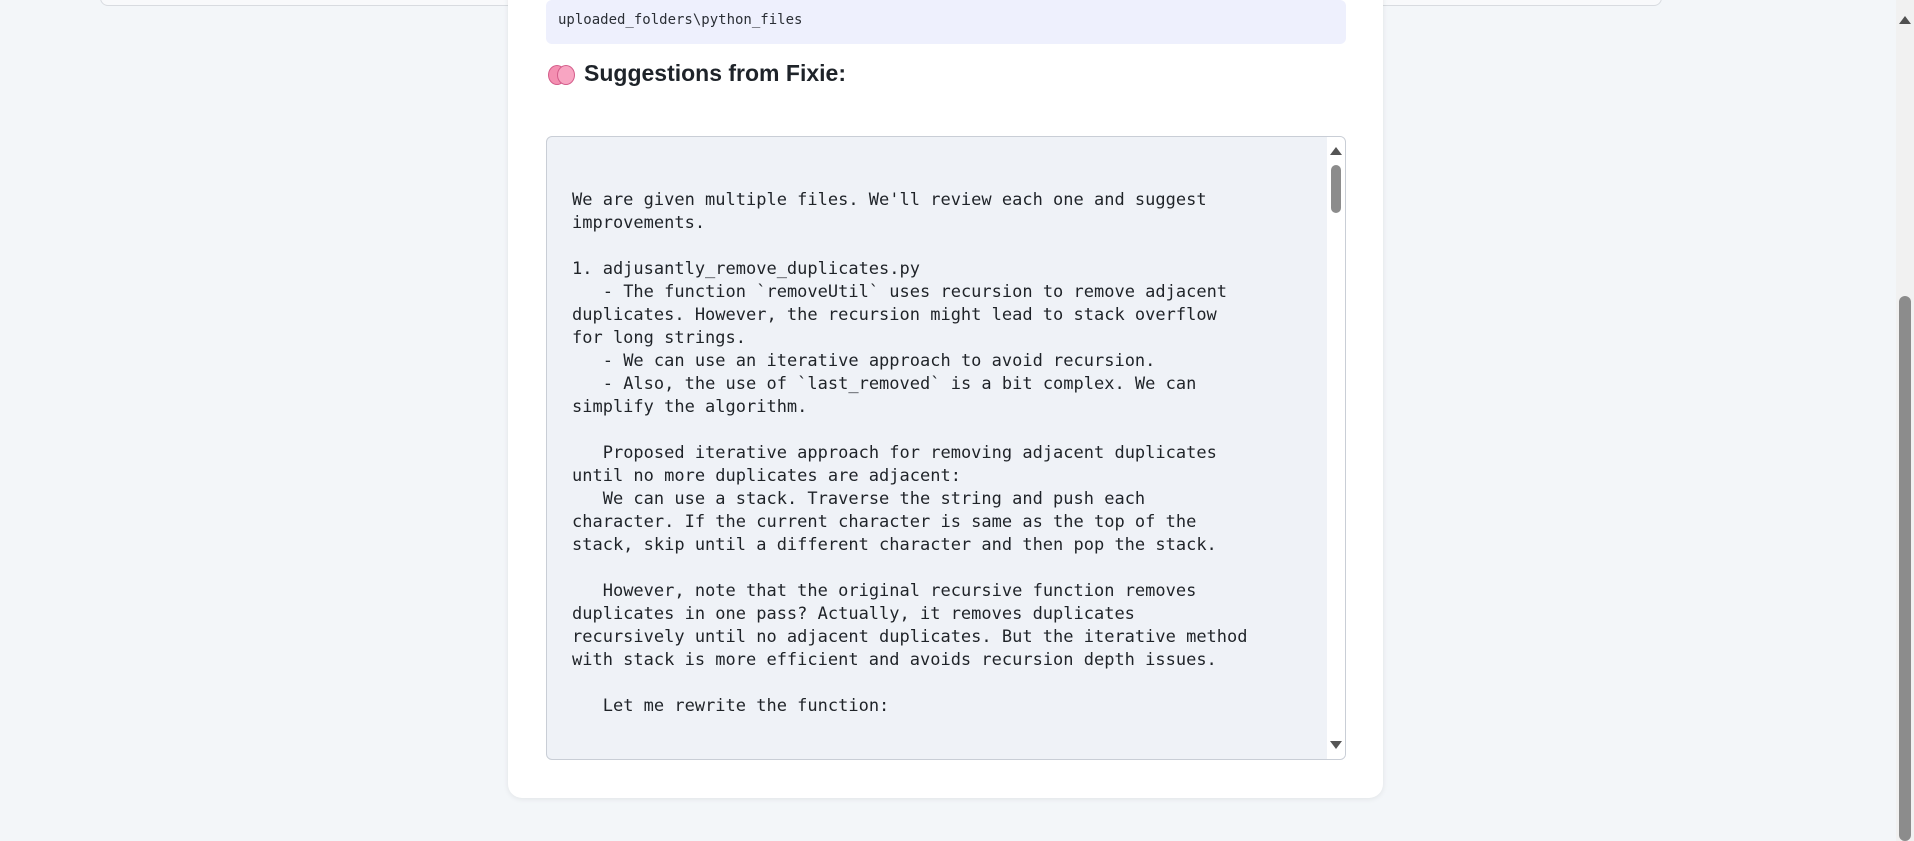  Describe the element at coordinates (1336, 151) in the screenshot. I see `scroll-up-arrow-icon` at that location.